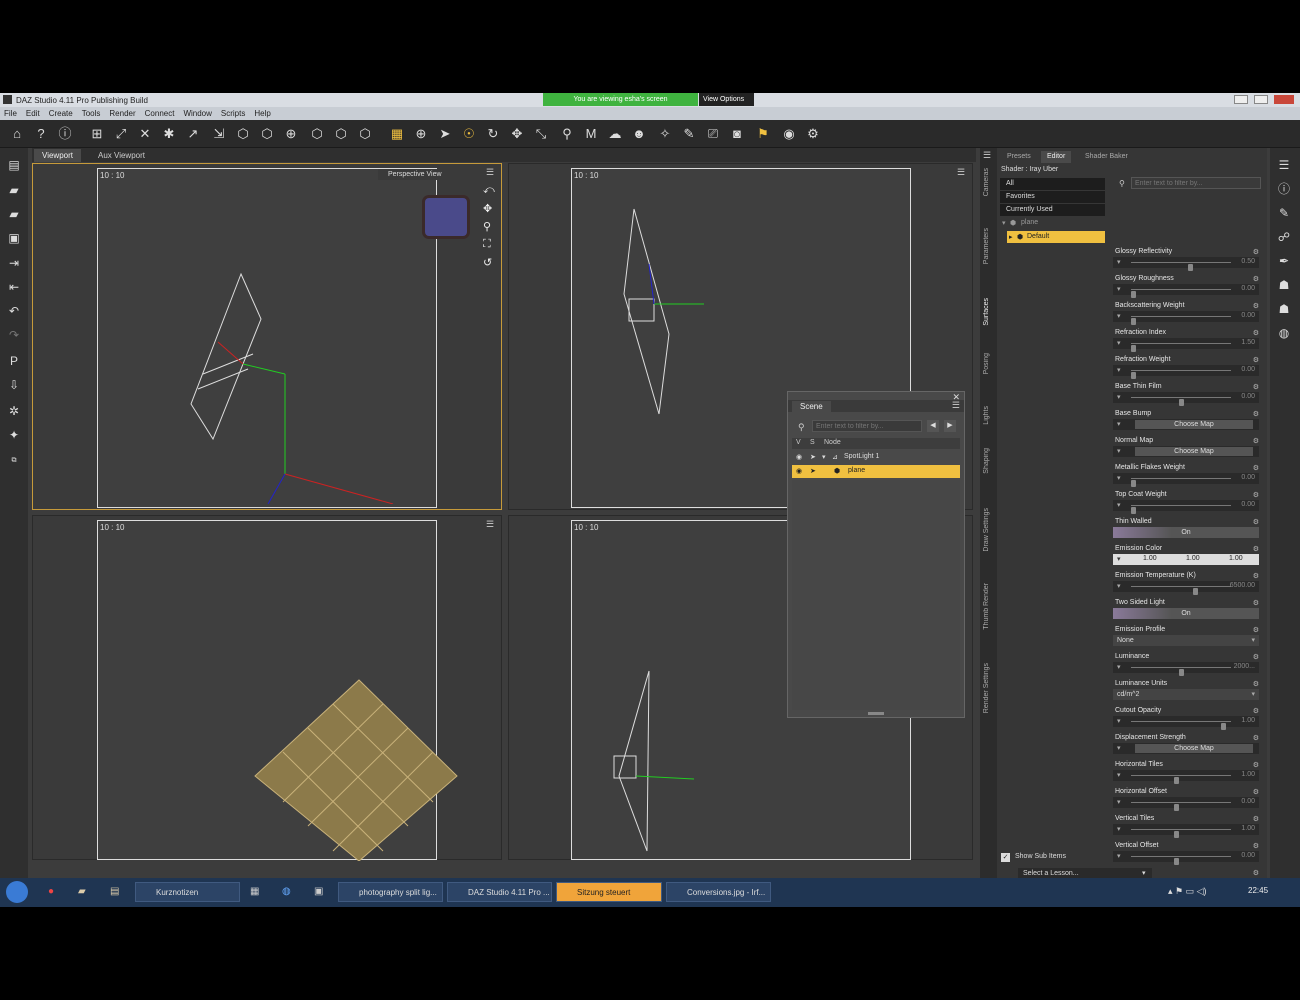  I want to click on eye-icon: ◉, so click(799, 457).